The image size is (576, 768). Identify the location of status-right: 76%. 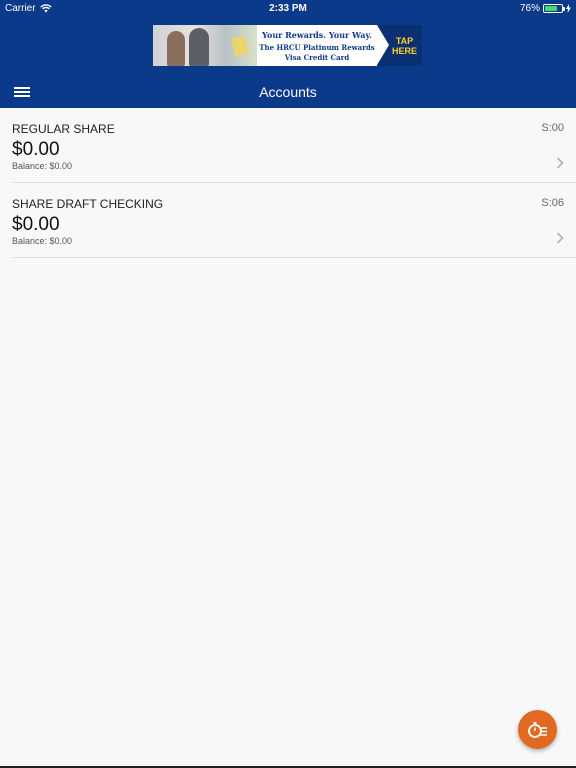
(545, 8).